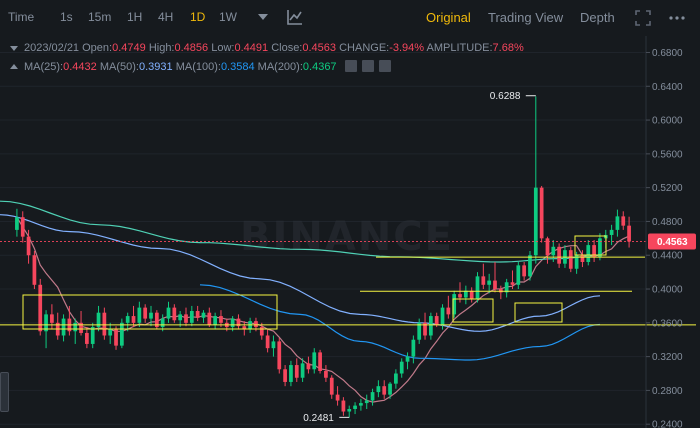 The image size is (700, 428). What do you see at coordinates (364, 48) in the screenshot?
I see `change-label: CHANGE:` at bounding box center [364, 48].